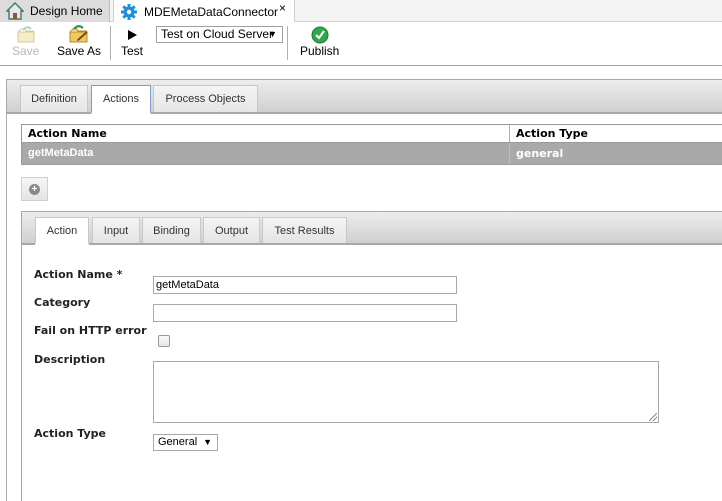 Image resolution: width=722 pixels, height=501 pixels. I want to click on main-tabbar: Definition Actions Process Objects, so click(364, 97).